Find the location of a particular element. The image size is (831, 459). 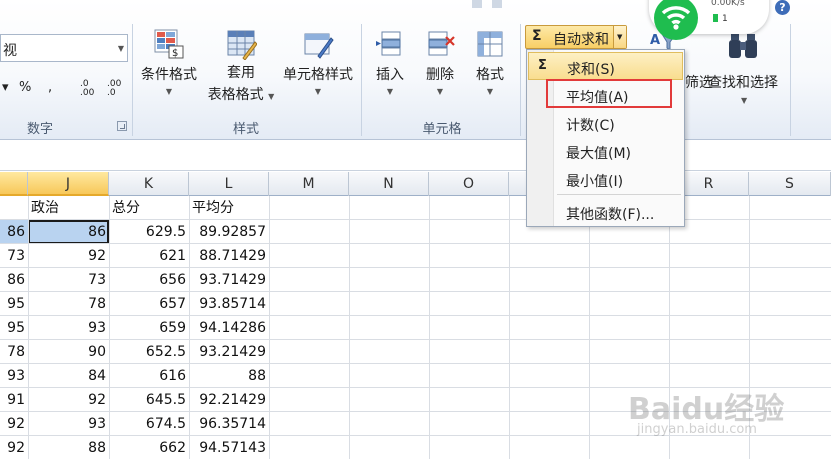

number-format-combo: 视 ▼ is located at coordinates (64, 48).